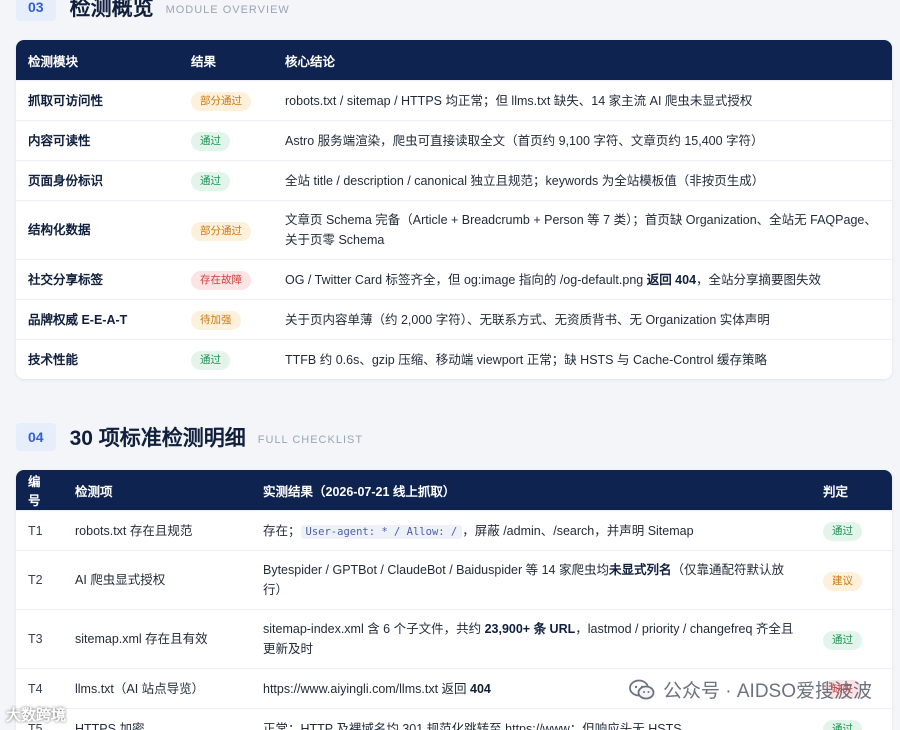  I want to click on check-id: T4, so click(39, 688).